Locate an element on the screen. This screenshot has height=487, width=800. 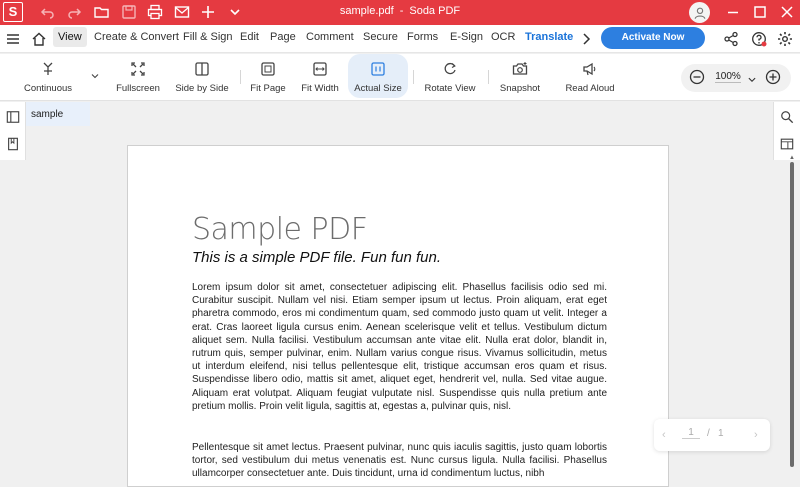
file-name: sample.pdf is located at coordinates (366, 11).